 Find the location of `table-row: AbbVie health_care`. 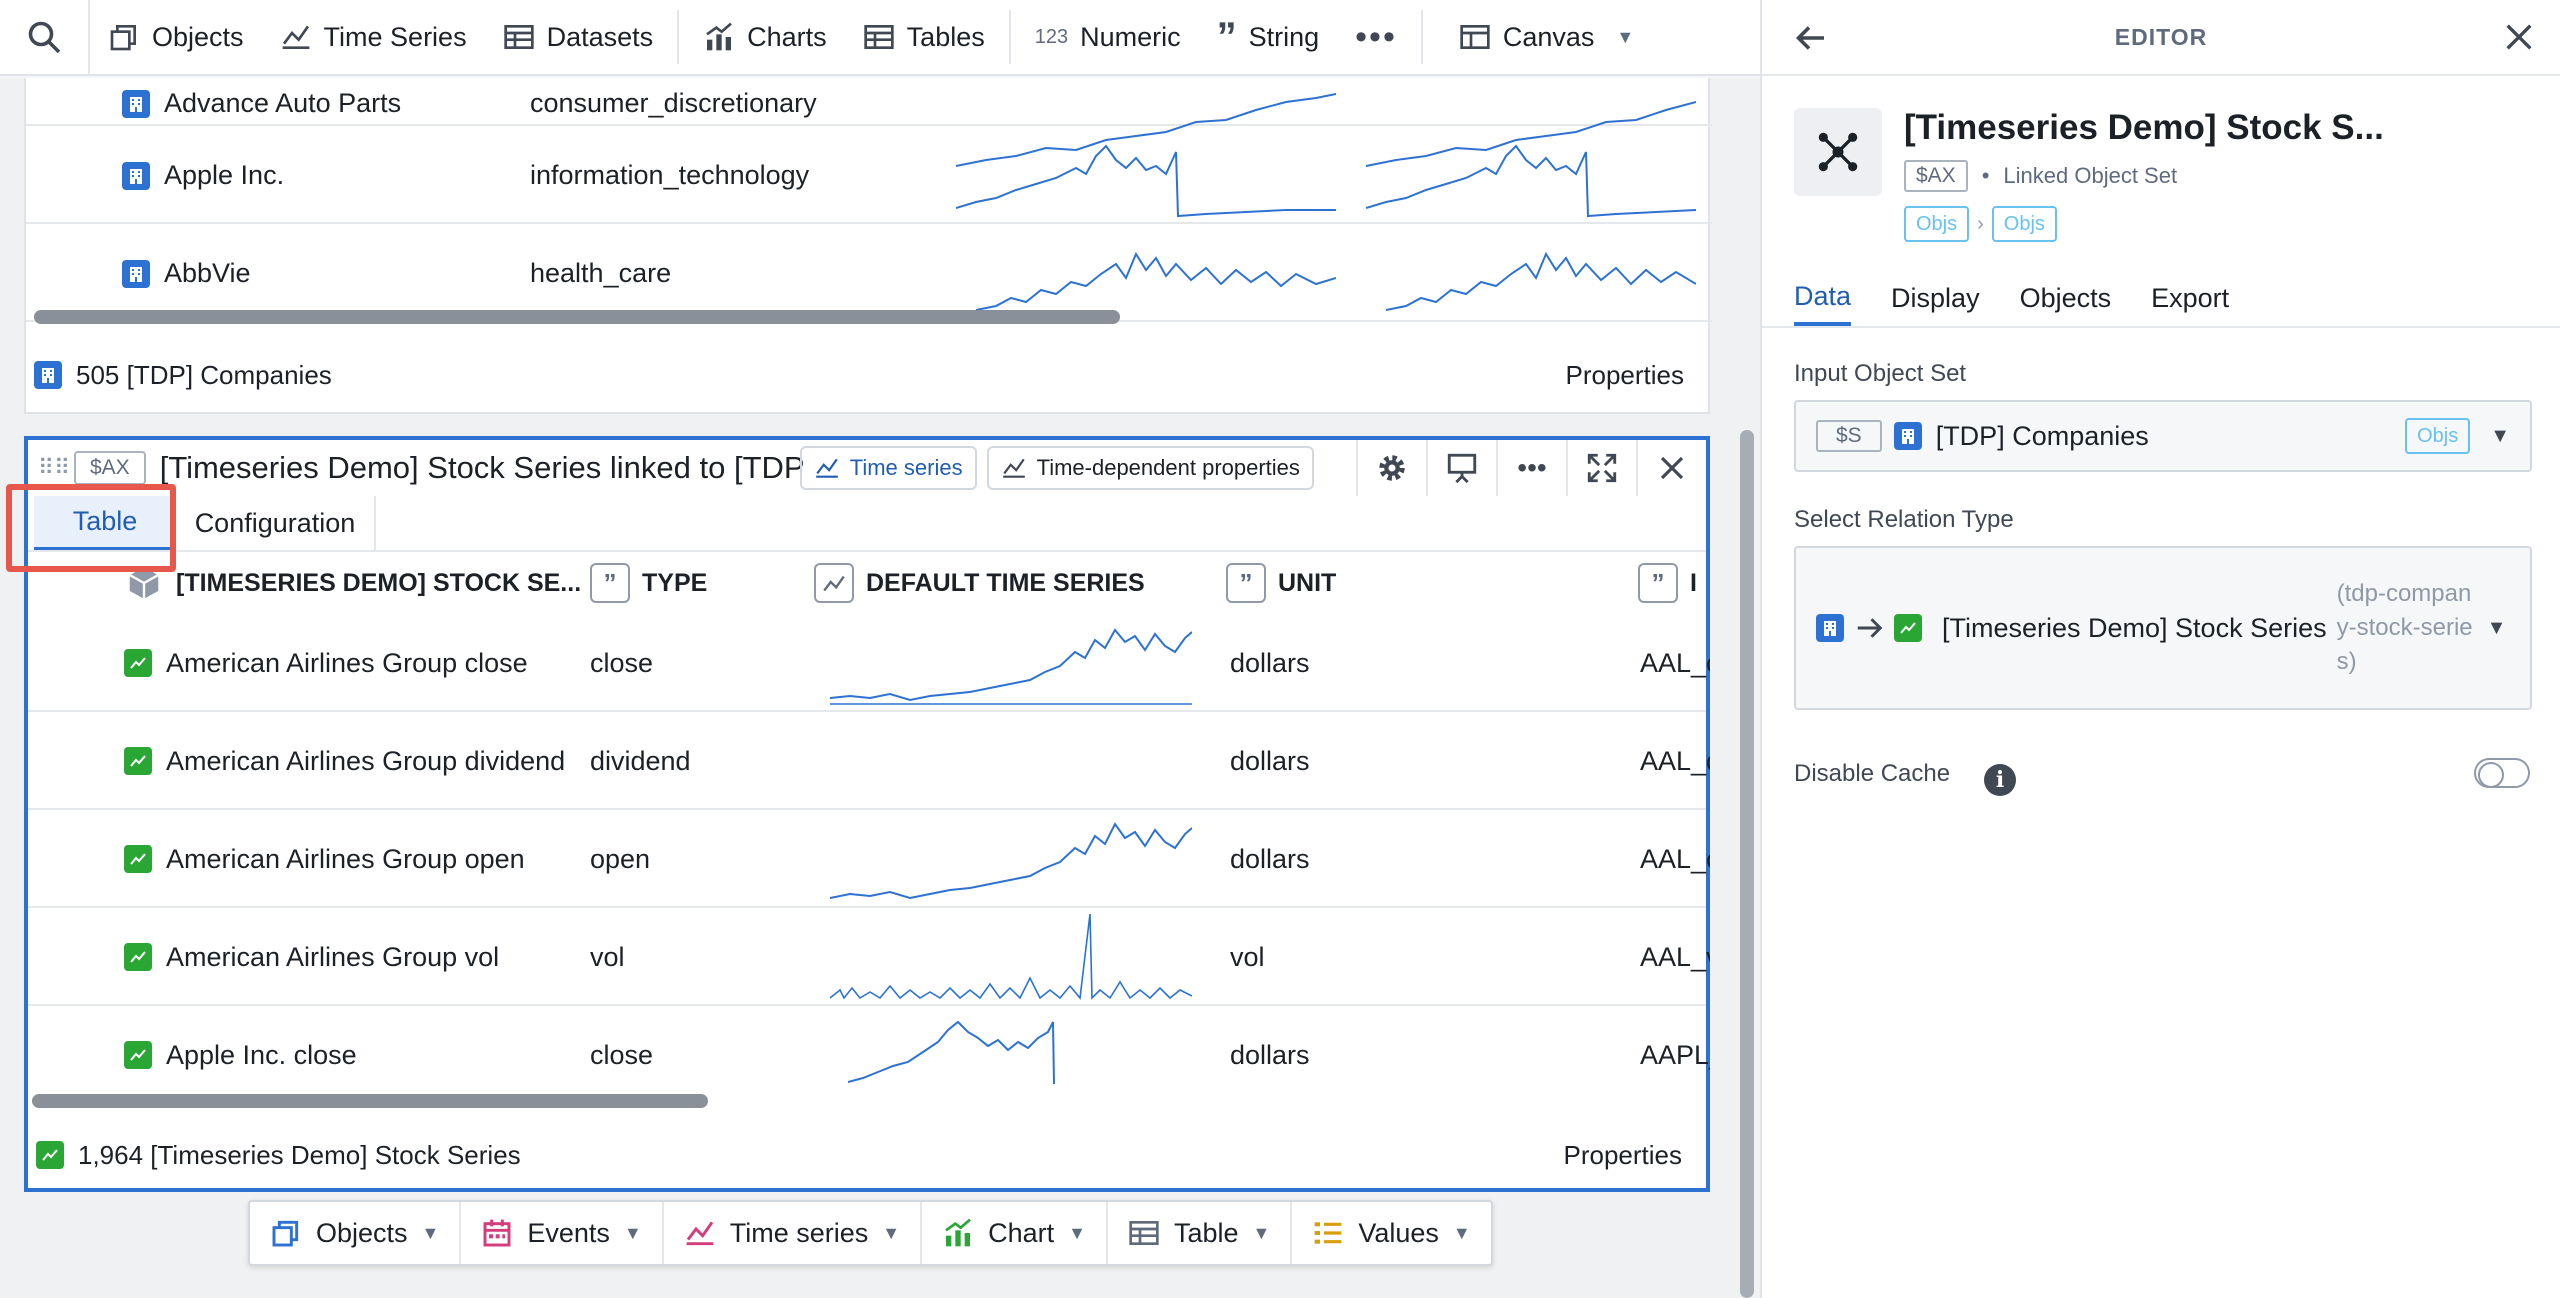

table-row: AbbVie health_care is located at coordinates (869, 273).